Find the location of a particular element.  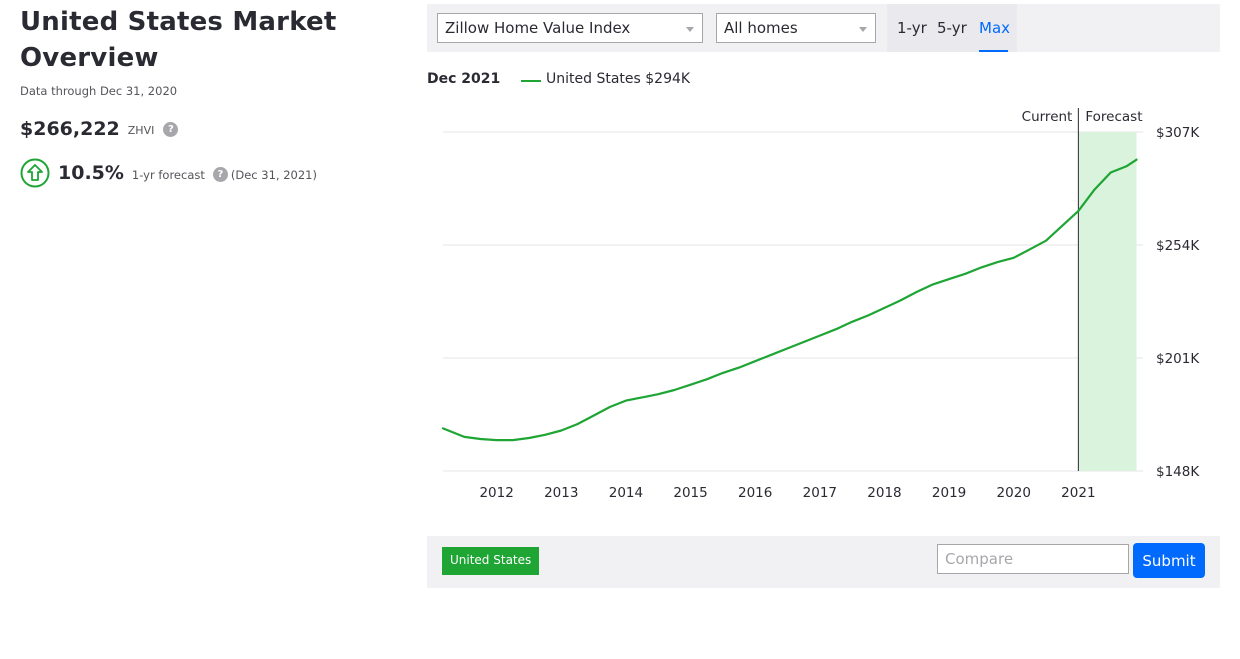

x-tick-label: 2015 is located at coordinates (690, 493).